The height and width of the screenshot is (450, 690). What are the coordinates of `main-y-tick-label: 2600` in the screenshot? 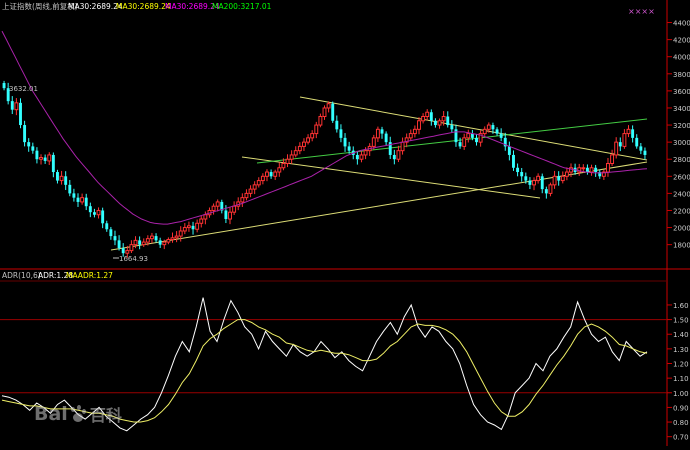 It's located at (681, 177).